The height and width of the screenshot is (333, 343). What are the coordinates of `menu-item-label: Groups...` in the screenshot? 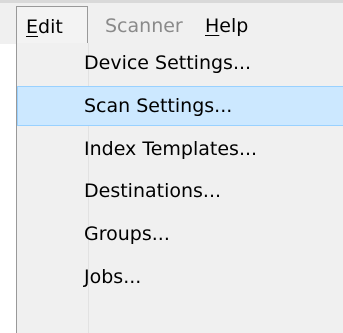 It's located at (127, 234).